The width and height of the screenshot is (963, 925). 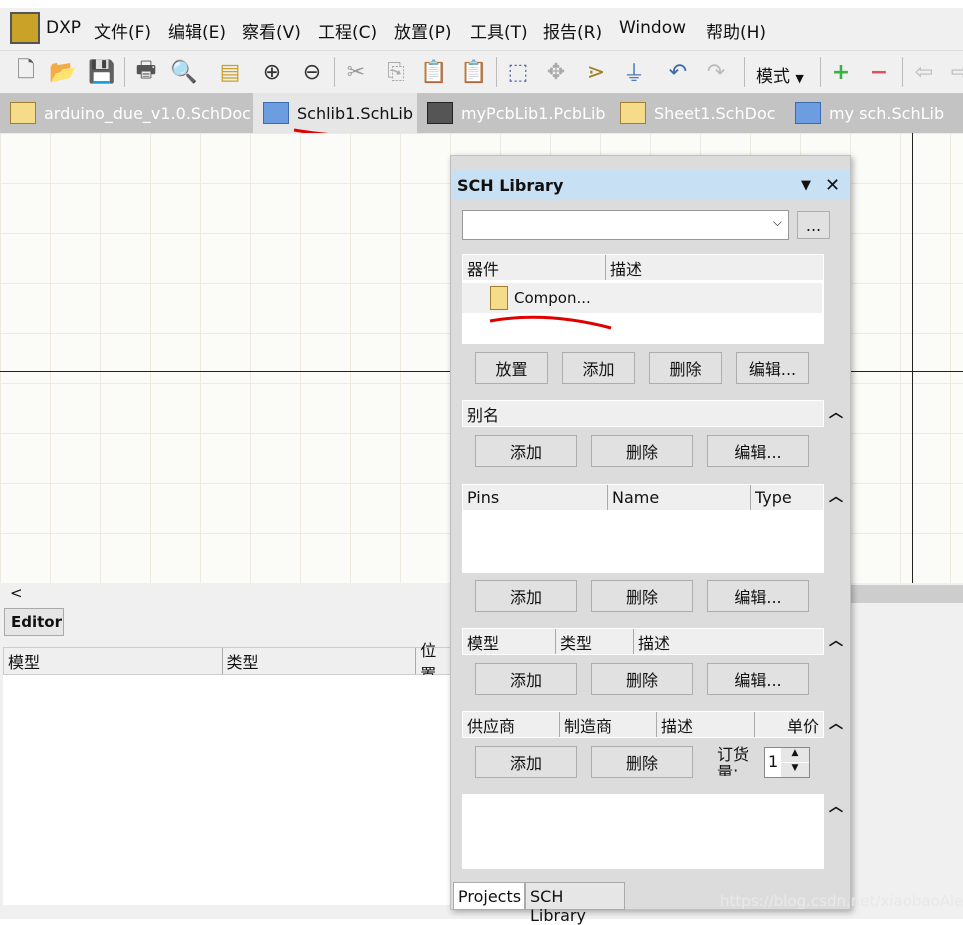 I want to click on component-filter-combobox: ⌵, so click(x=625, y=225).